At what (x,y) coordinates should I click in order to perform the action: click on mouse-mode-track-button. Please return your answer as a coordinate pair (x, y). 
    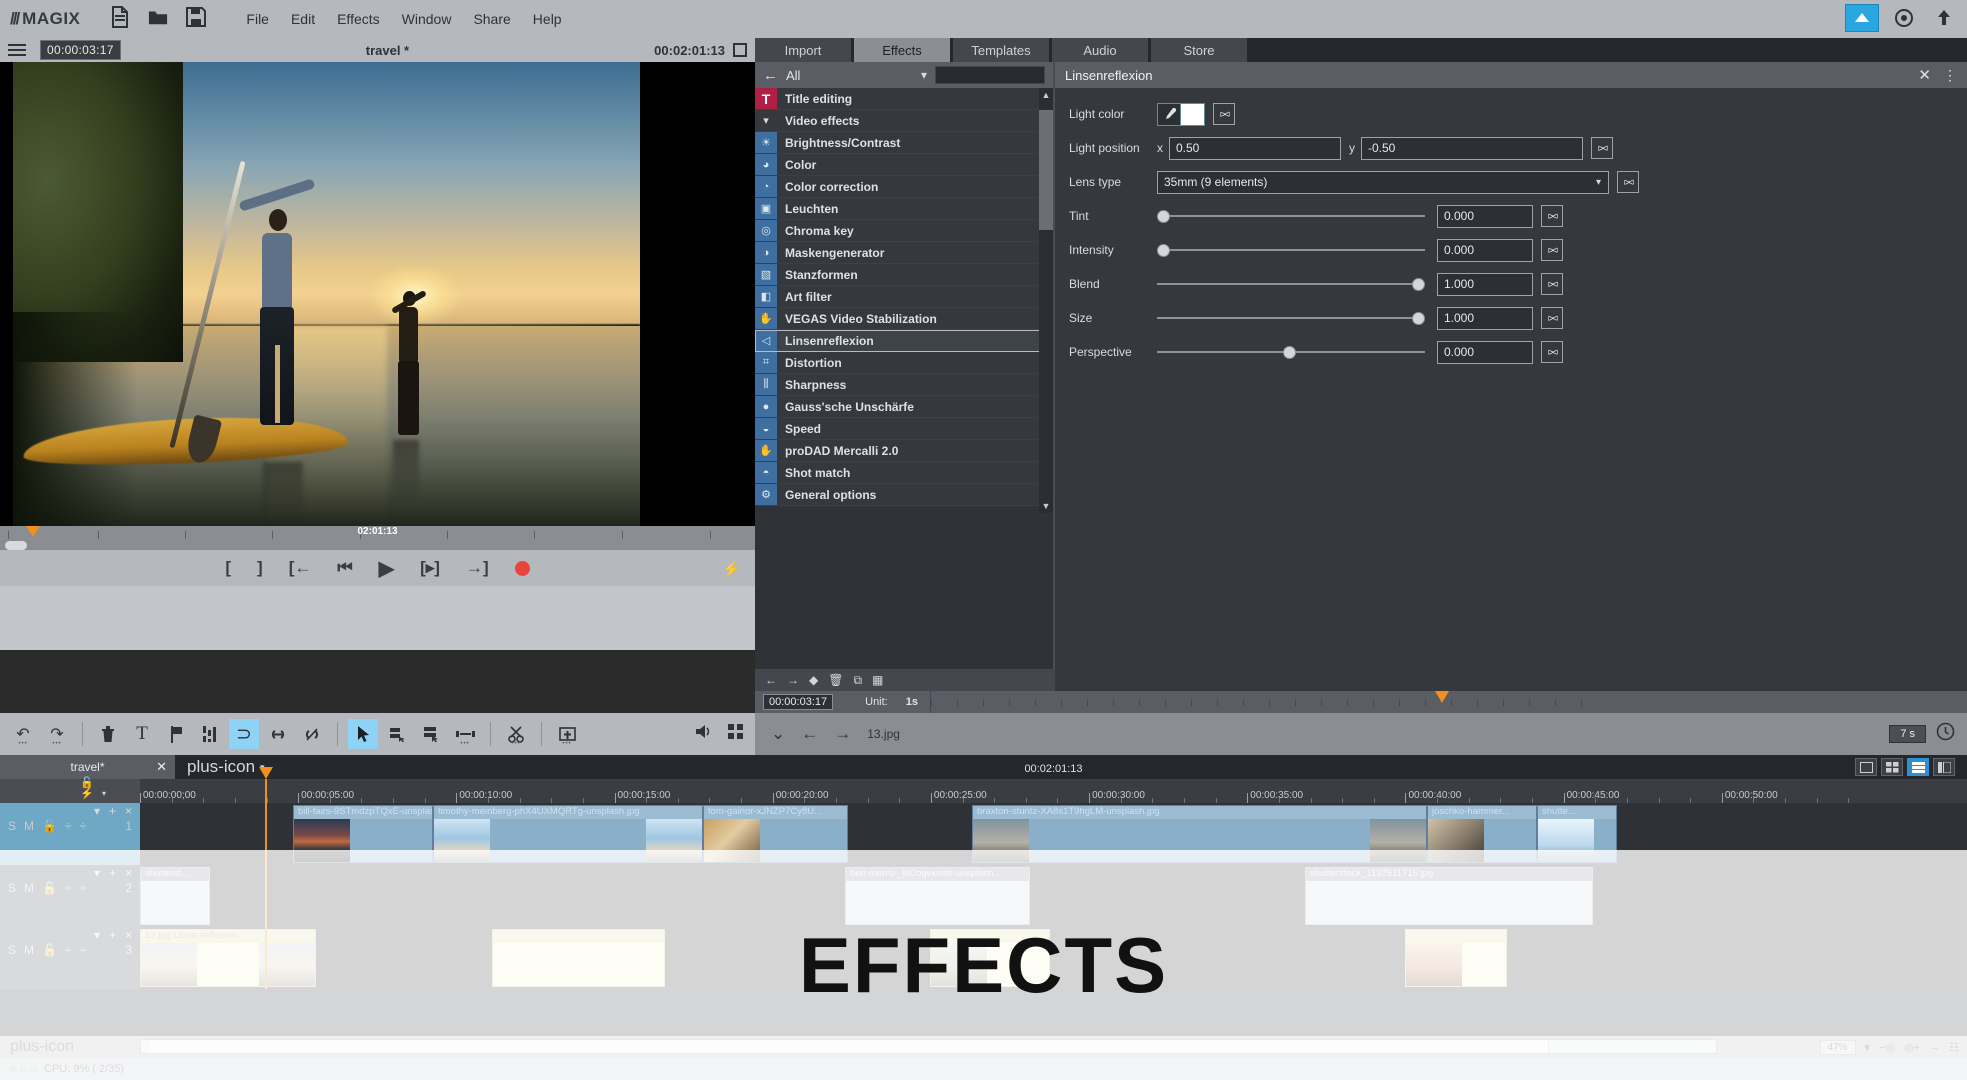
    Looking at the image, I should click on (431, 734).